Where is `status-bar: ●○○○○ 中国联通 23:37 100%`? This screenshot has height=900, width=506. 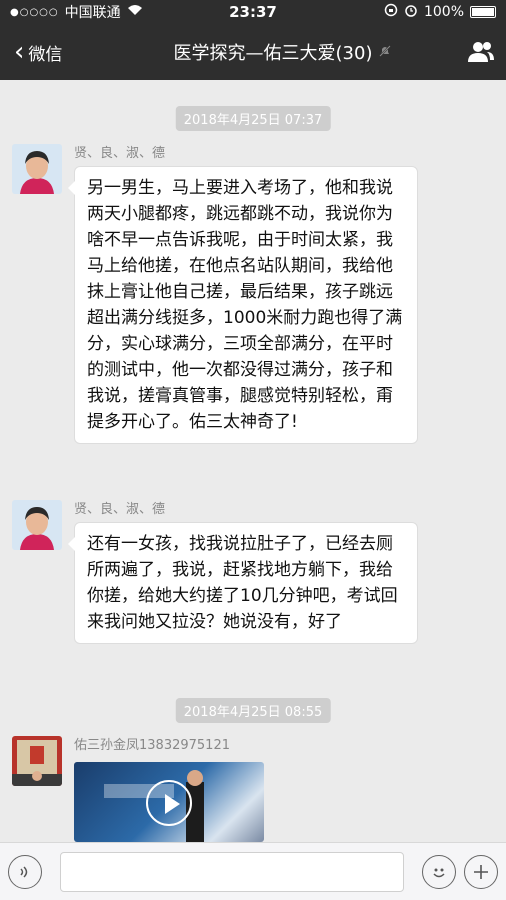 status-bar: ●○○○○ 中国联通 23:37 100% is located at coordinates (253, 12).